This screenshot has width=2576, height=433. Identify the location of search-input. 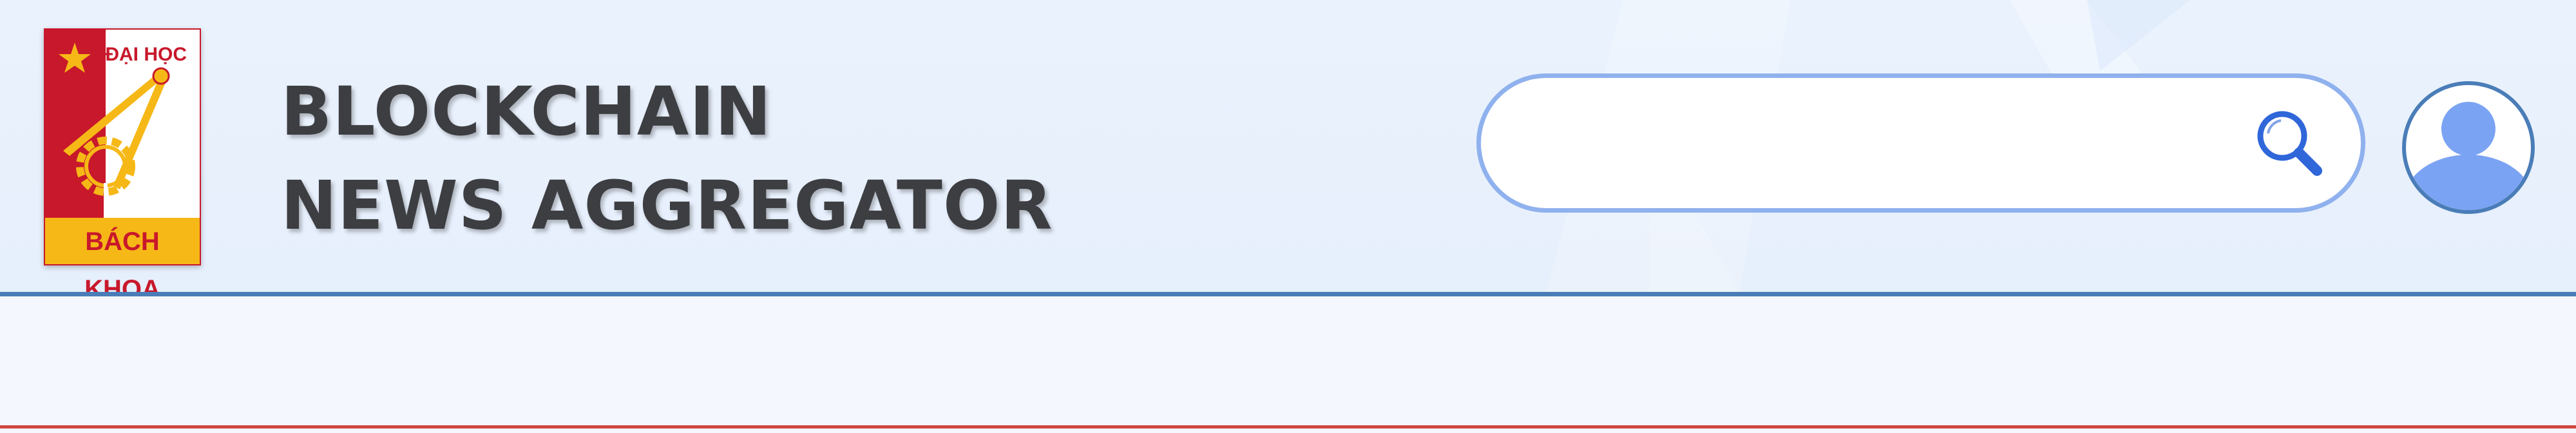
(1875, 143).